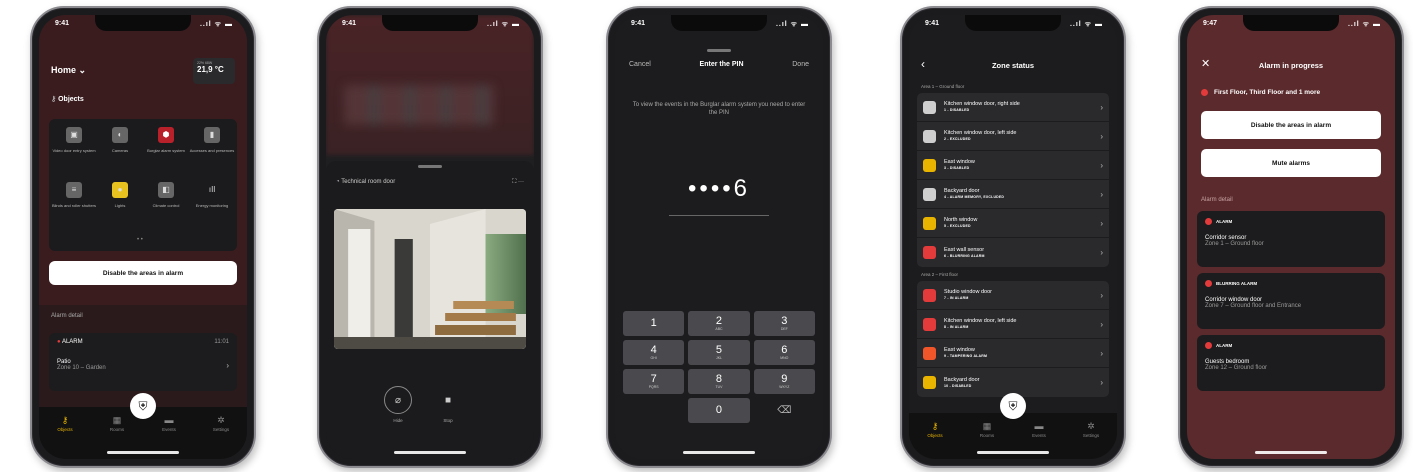  Describe the element at coordinates (784, 352) in the screenshot. I see `key-6: 6 MNO` at that location.